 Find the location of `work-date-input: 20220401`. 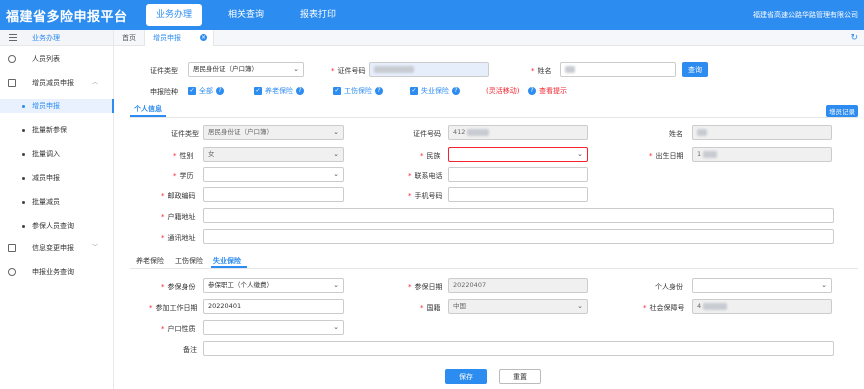

work-date-input: 20220401 is located at coordinates (273, 306).